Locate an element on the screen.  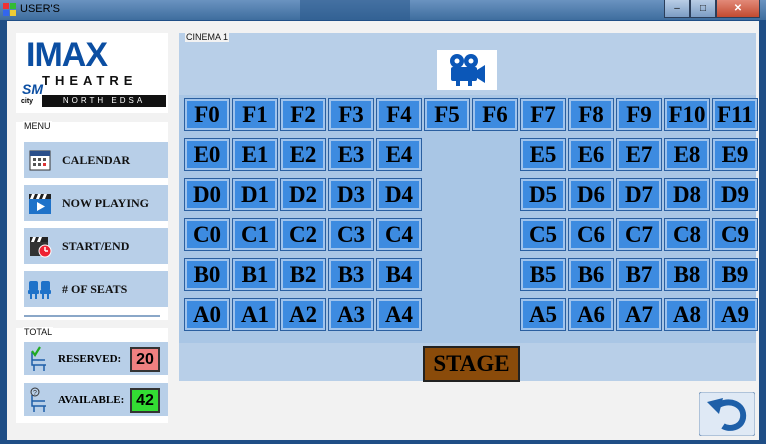
reserved-count: 20 is located at coordinates (145, 359).